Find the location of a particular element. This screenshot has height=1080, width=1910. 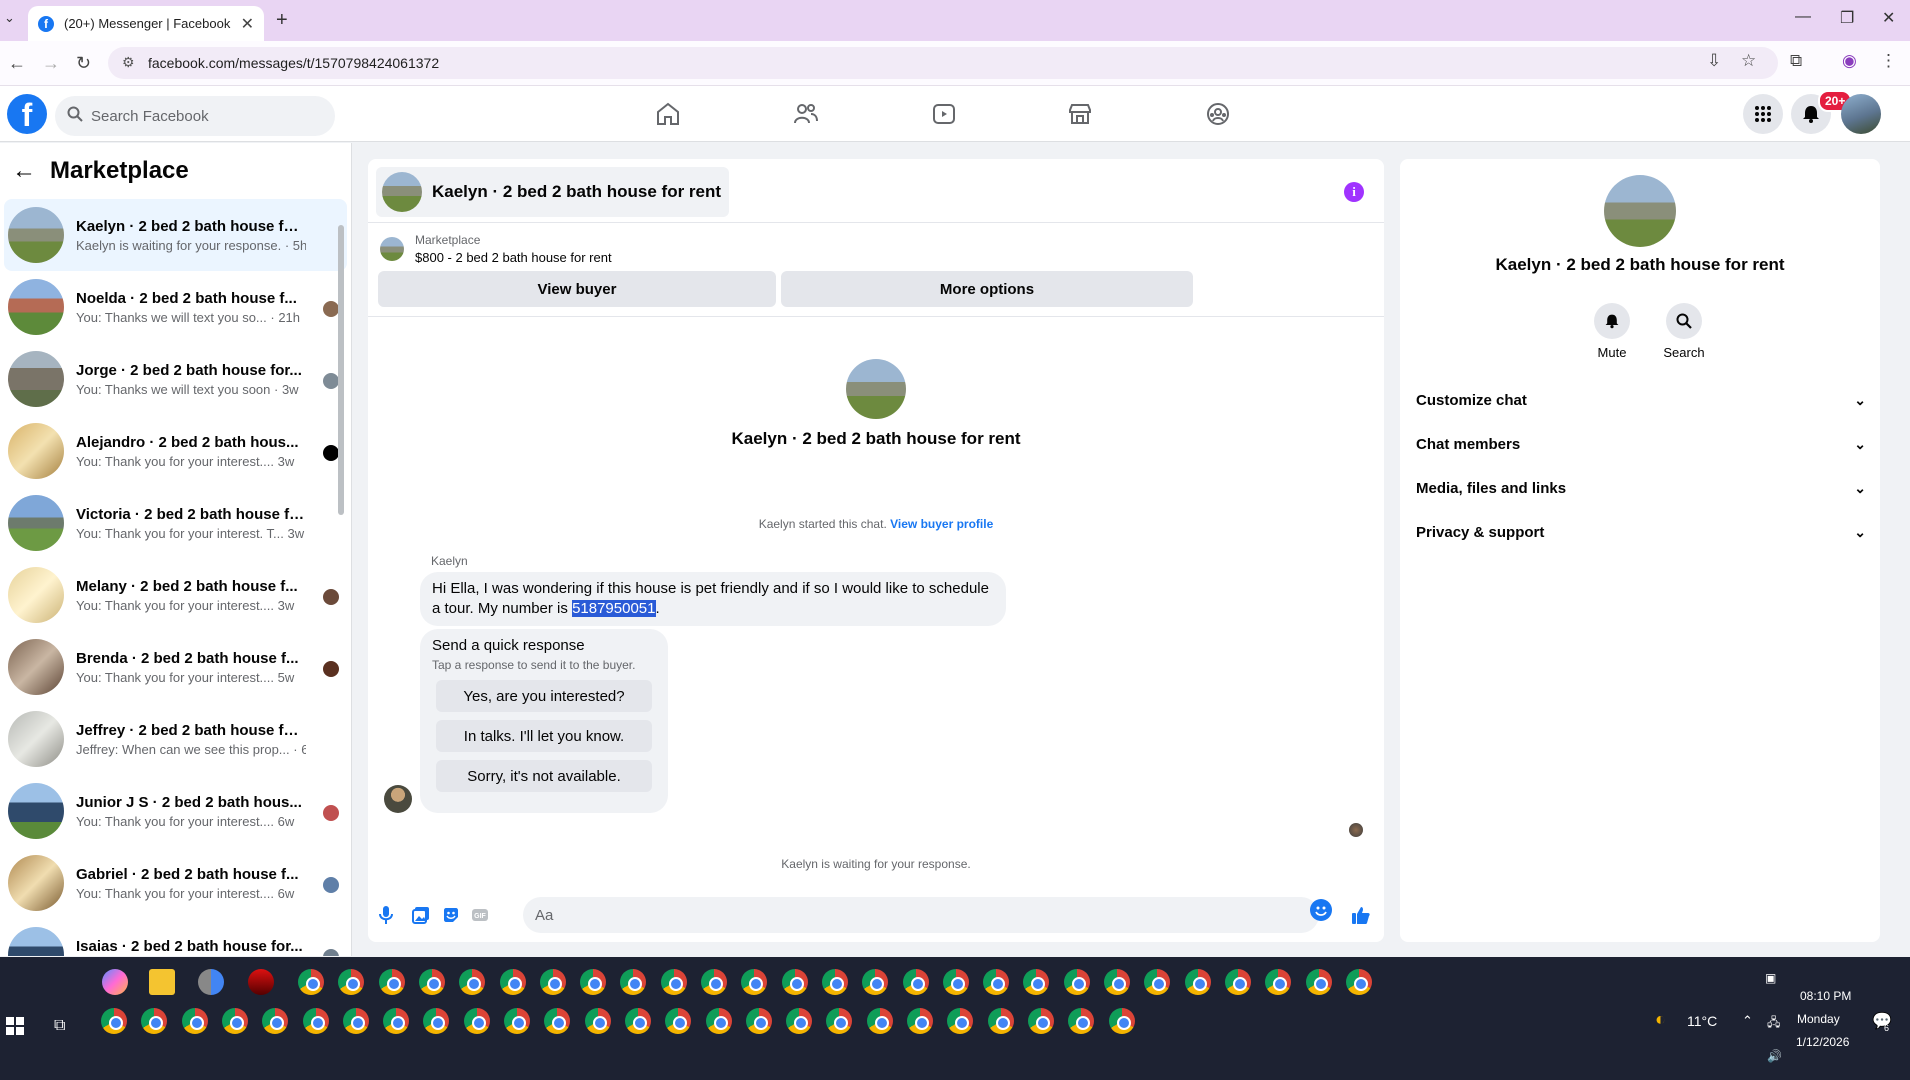

chat-title-button: Kaelyn · 2 bed 2 bath house for rent is located at coordinates (553, 192).